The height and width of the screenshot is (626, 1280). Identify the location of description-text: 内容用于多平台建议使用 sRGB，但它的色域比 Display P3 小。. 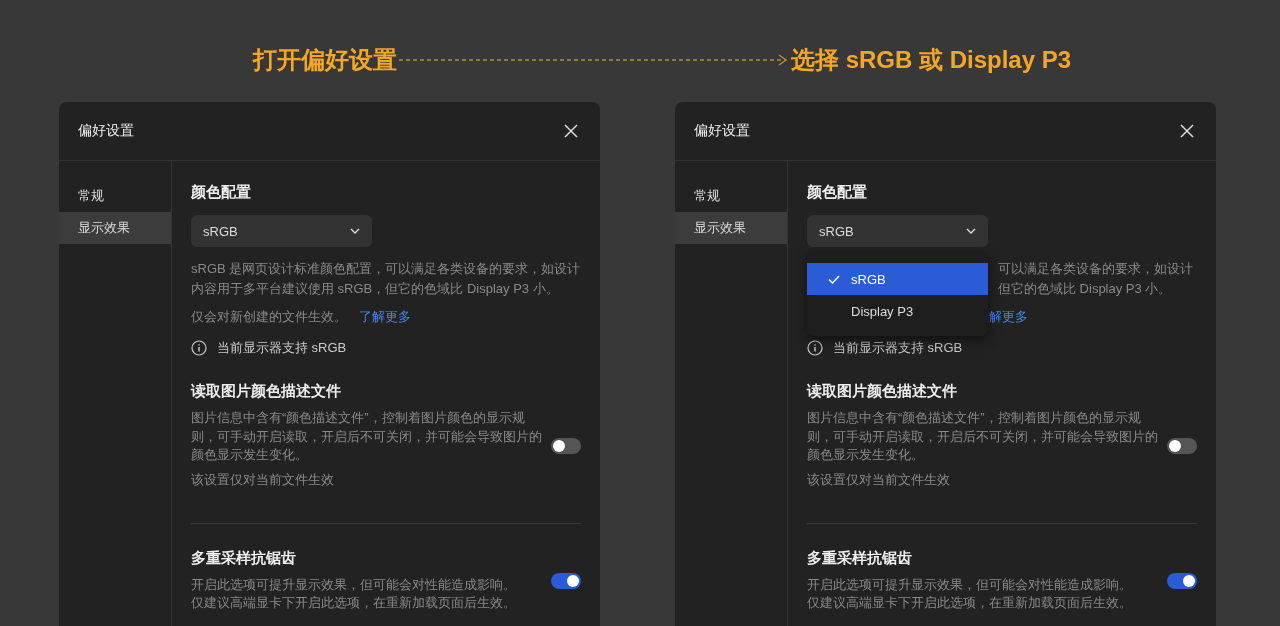
(375, 289).